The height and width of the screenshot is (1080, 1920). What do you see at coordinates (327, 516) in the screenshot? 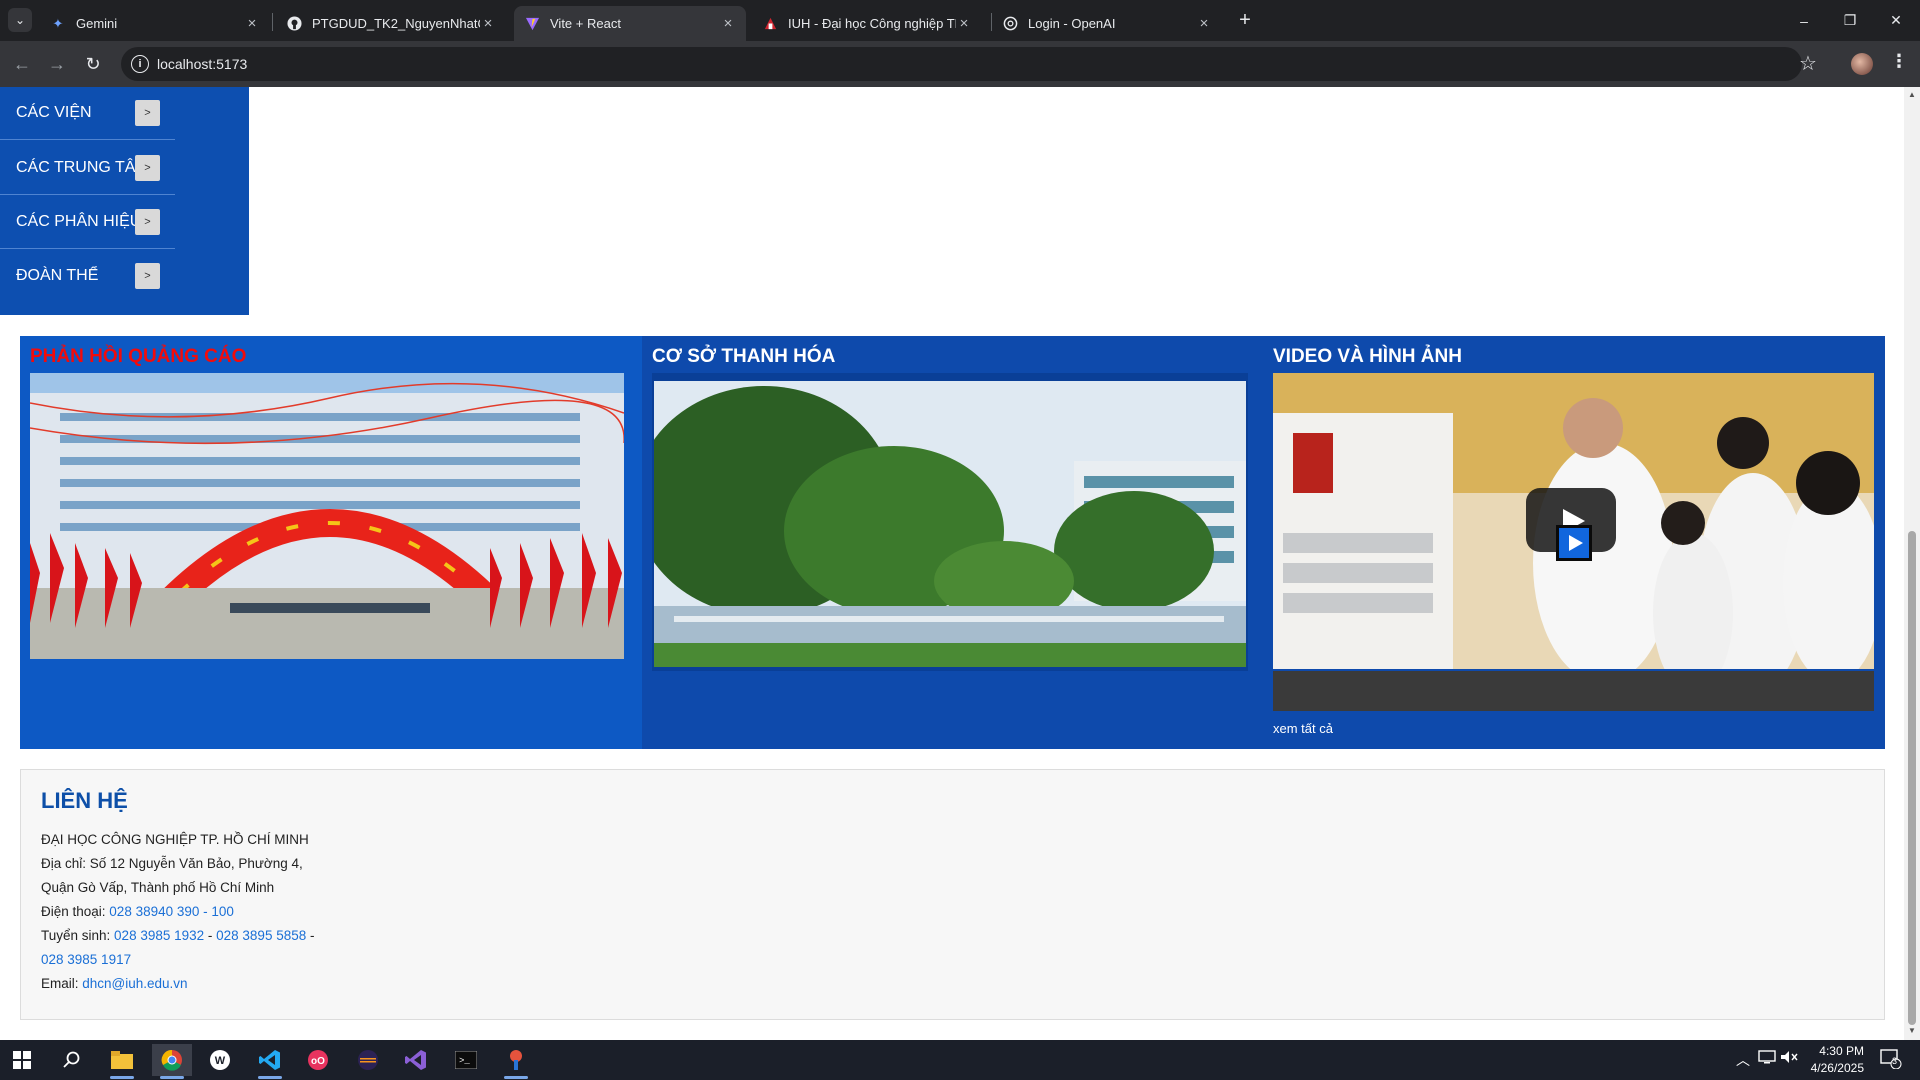
I see `campus-gate-photo` at bounding box center [327, 516].